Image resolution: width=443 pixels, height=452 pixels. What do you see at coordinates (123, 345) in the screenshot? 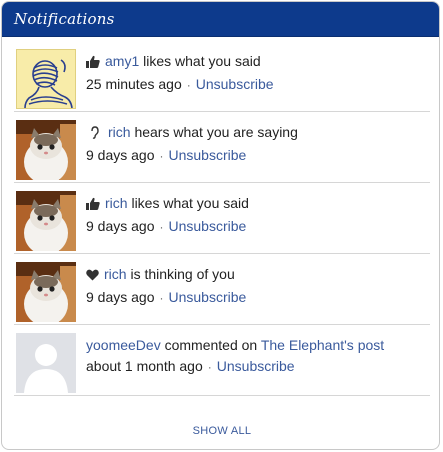
I see `user-link: yoomeeDev` at bounding box center [123, 345].